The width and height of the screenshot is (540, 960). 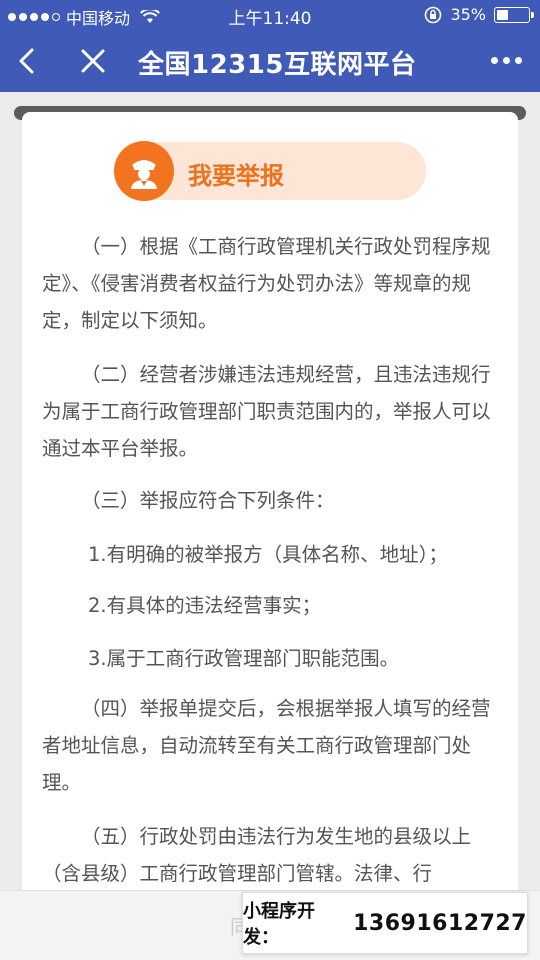 I want to click on report-label: 我要举报, so click(x=236, y=176).